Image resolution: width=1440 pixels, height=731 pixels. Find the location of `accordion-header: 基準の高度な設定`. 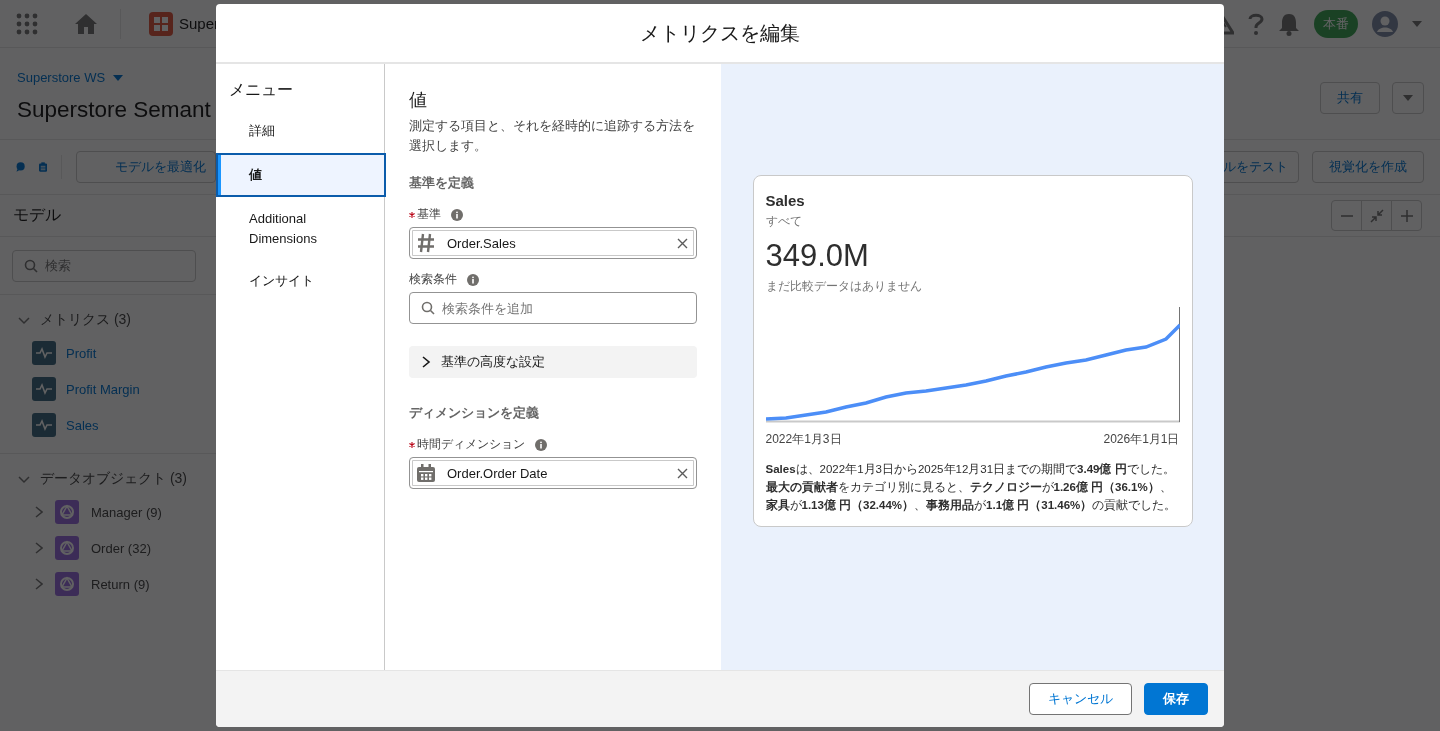

accordion-header: 基準の高度な設定 is located at coordinates (553, 362).